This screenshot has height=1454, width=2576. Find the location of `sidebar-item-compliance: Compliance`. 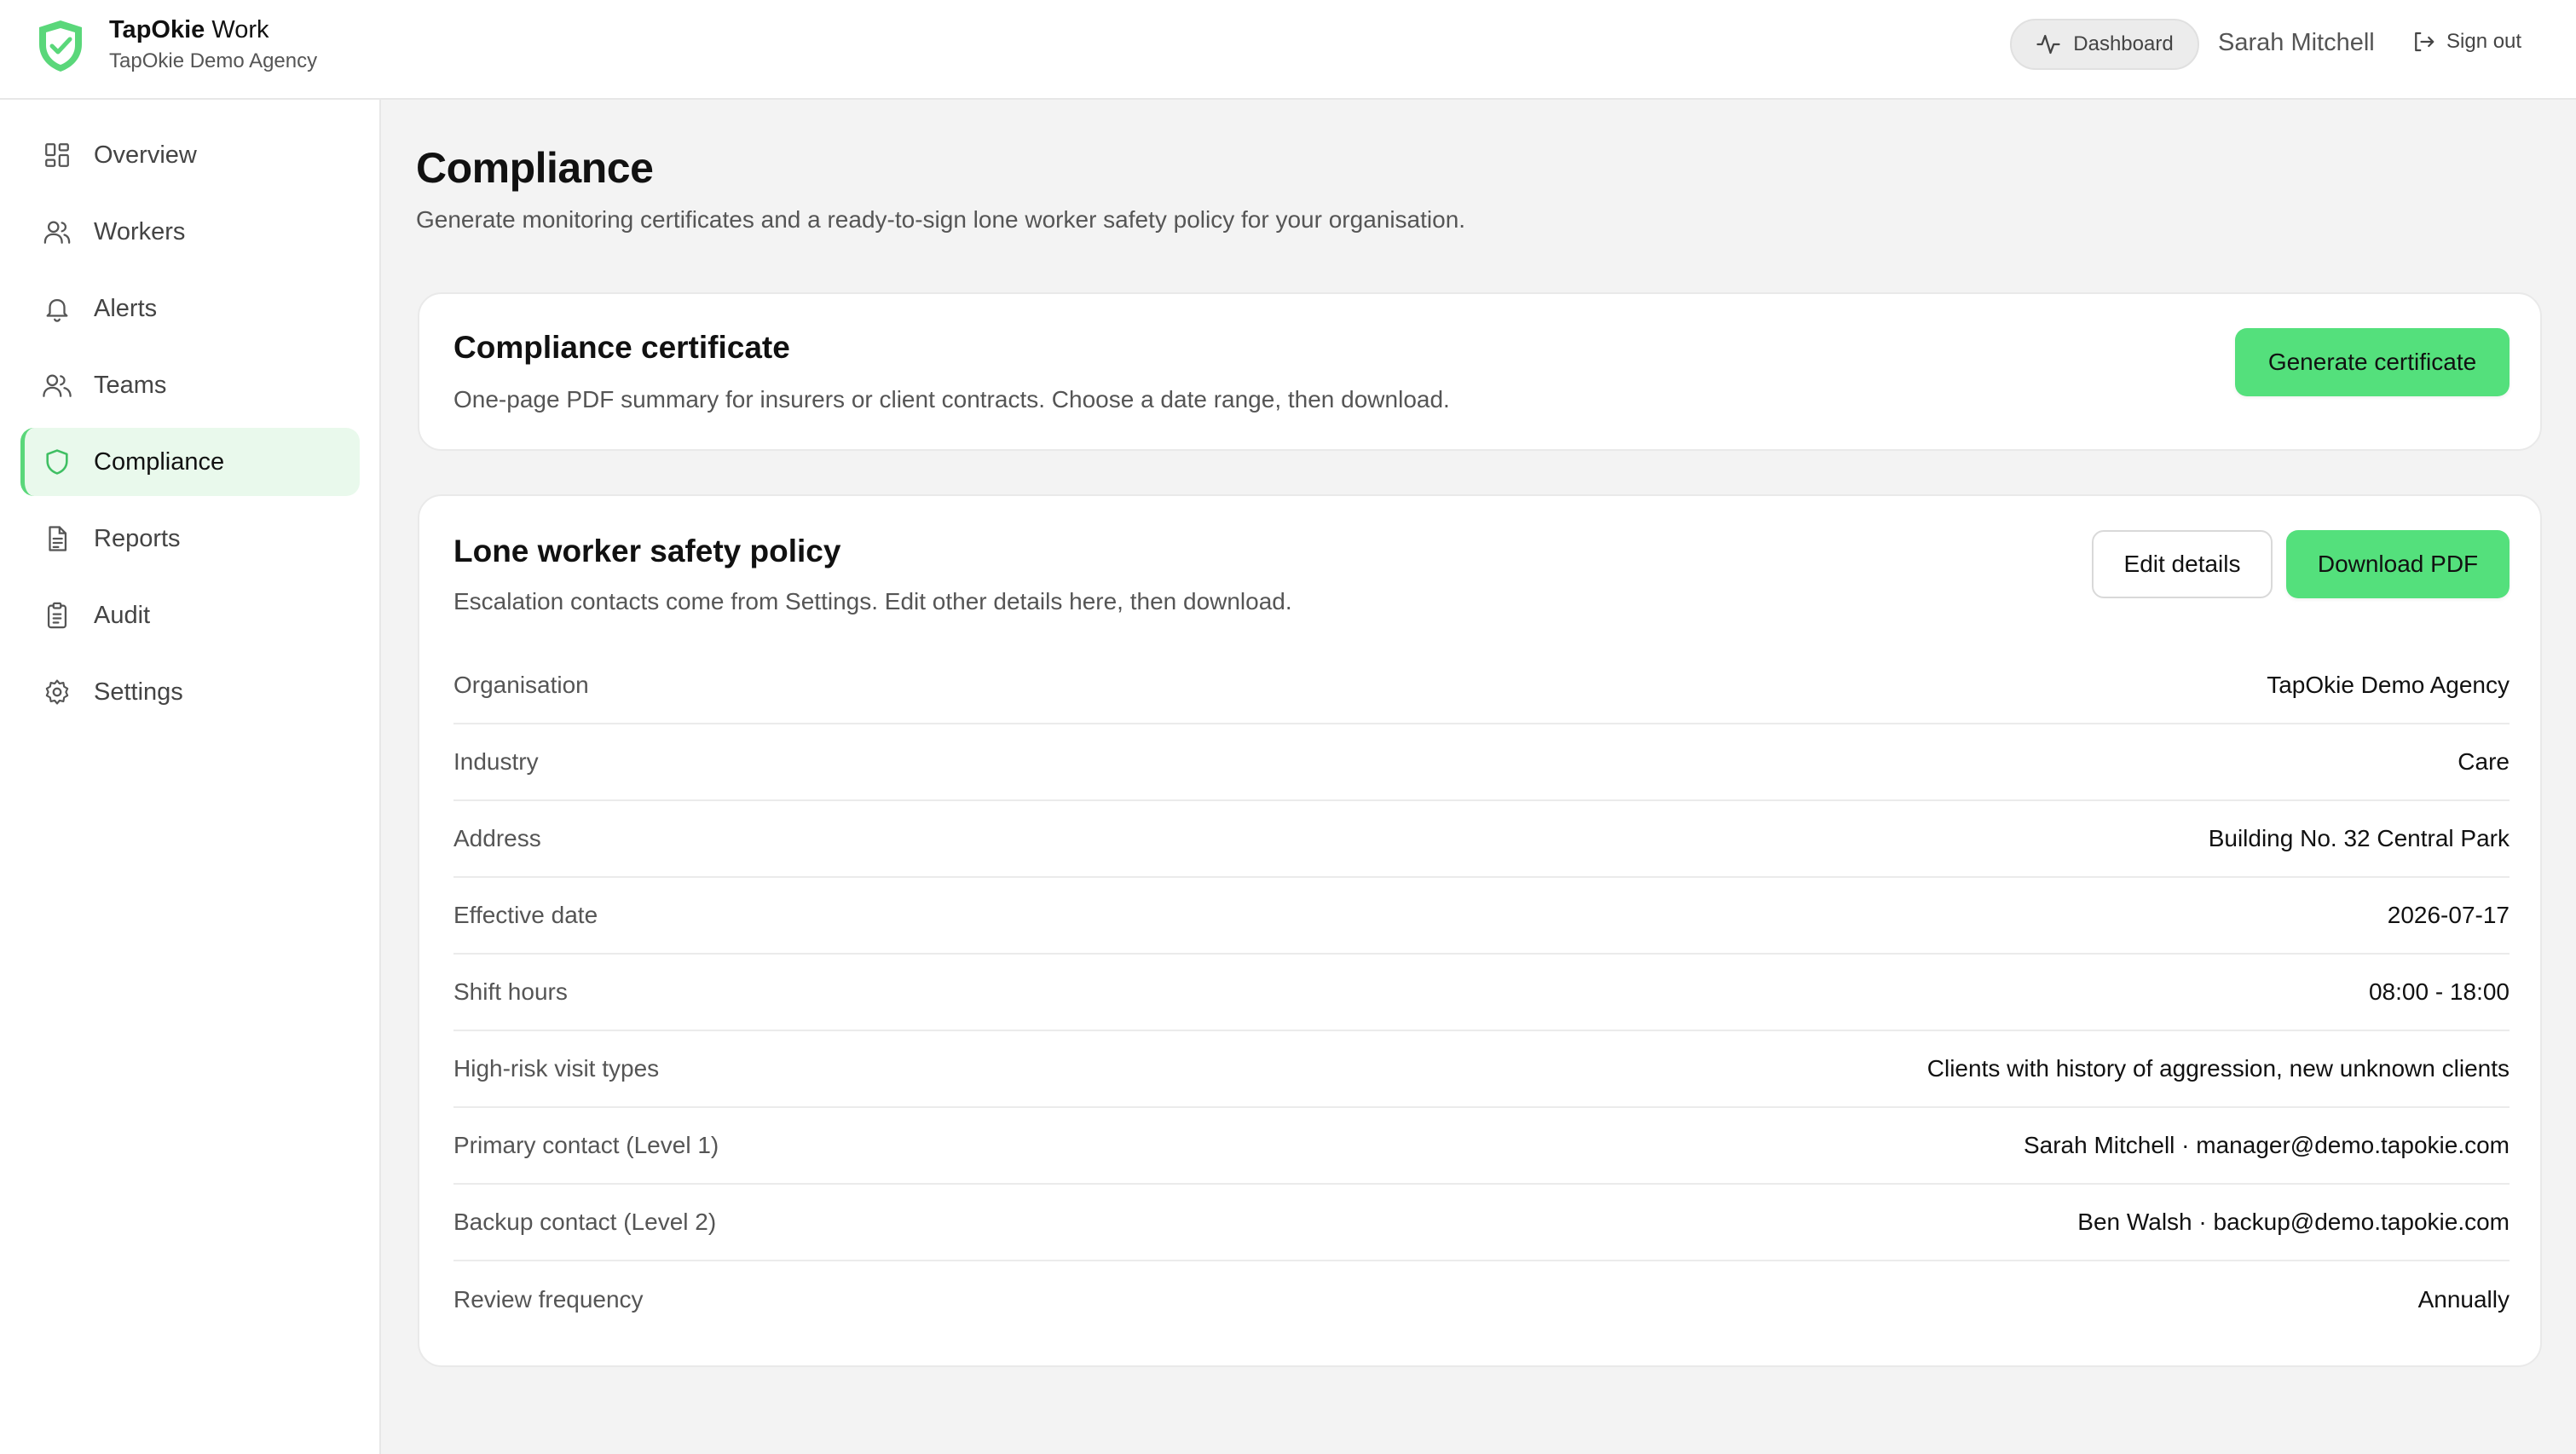

sidebar-item-compliance: Compliance is located at coordinates (190, 462).